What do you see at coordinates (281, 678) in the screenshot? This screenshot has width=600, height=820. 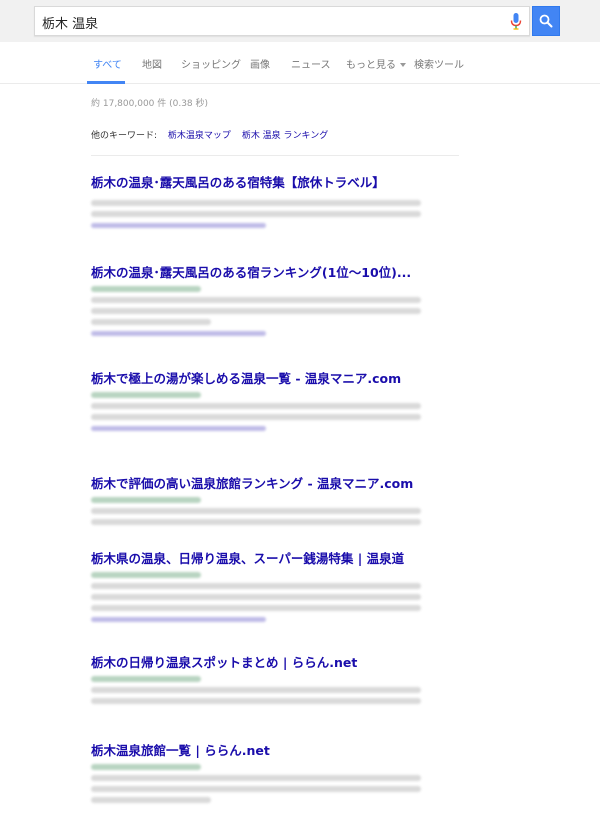 I see `search-result: 栃木の日帰り温泉スポットまとめ | ららん.net` at bounding box center [281, 678].